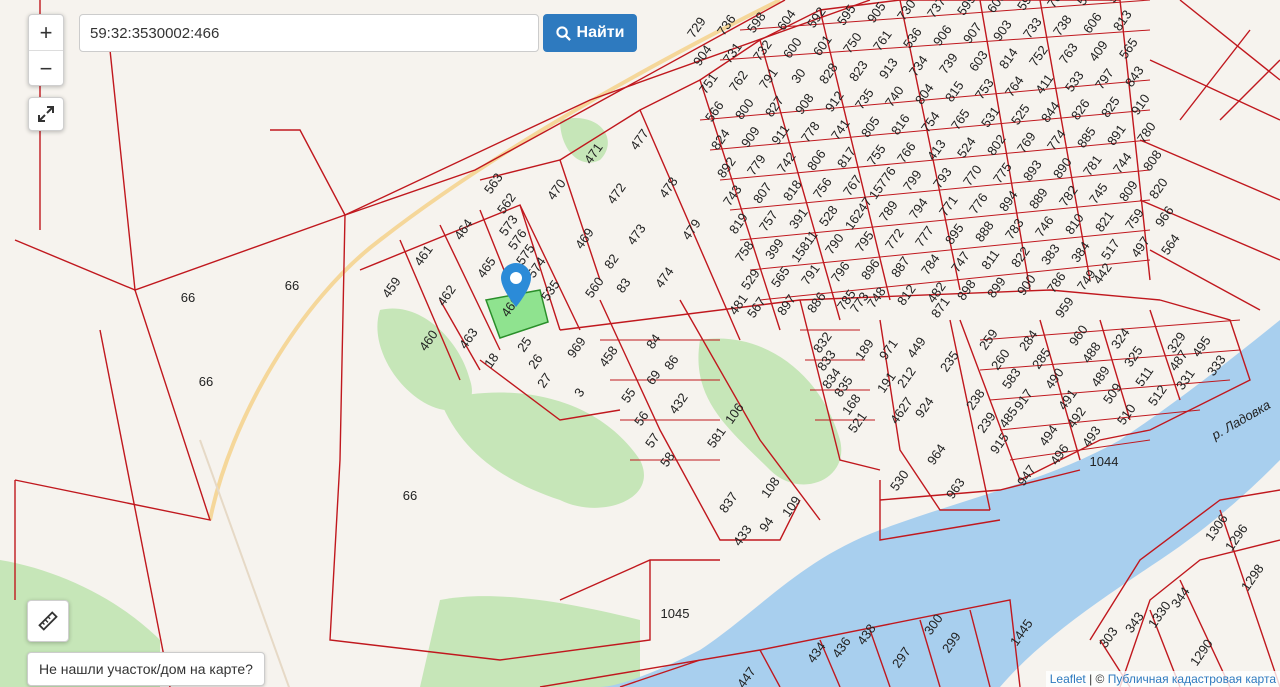 The height and width of the screenshot is (687, 1280). Describe the element at coordinates (1068, 679) in the screenshot. I see `leaflet-link: Leaflet` at that location.